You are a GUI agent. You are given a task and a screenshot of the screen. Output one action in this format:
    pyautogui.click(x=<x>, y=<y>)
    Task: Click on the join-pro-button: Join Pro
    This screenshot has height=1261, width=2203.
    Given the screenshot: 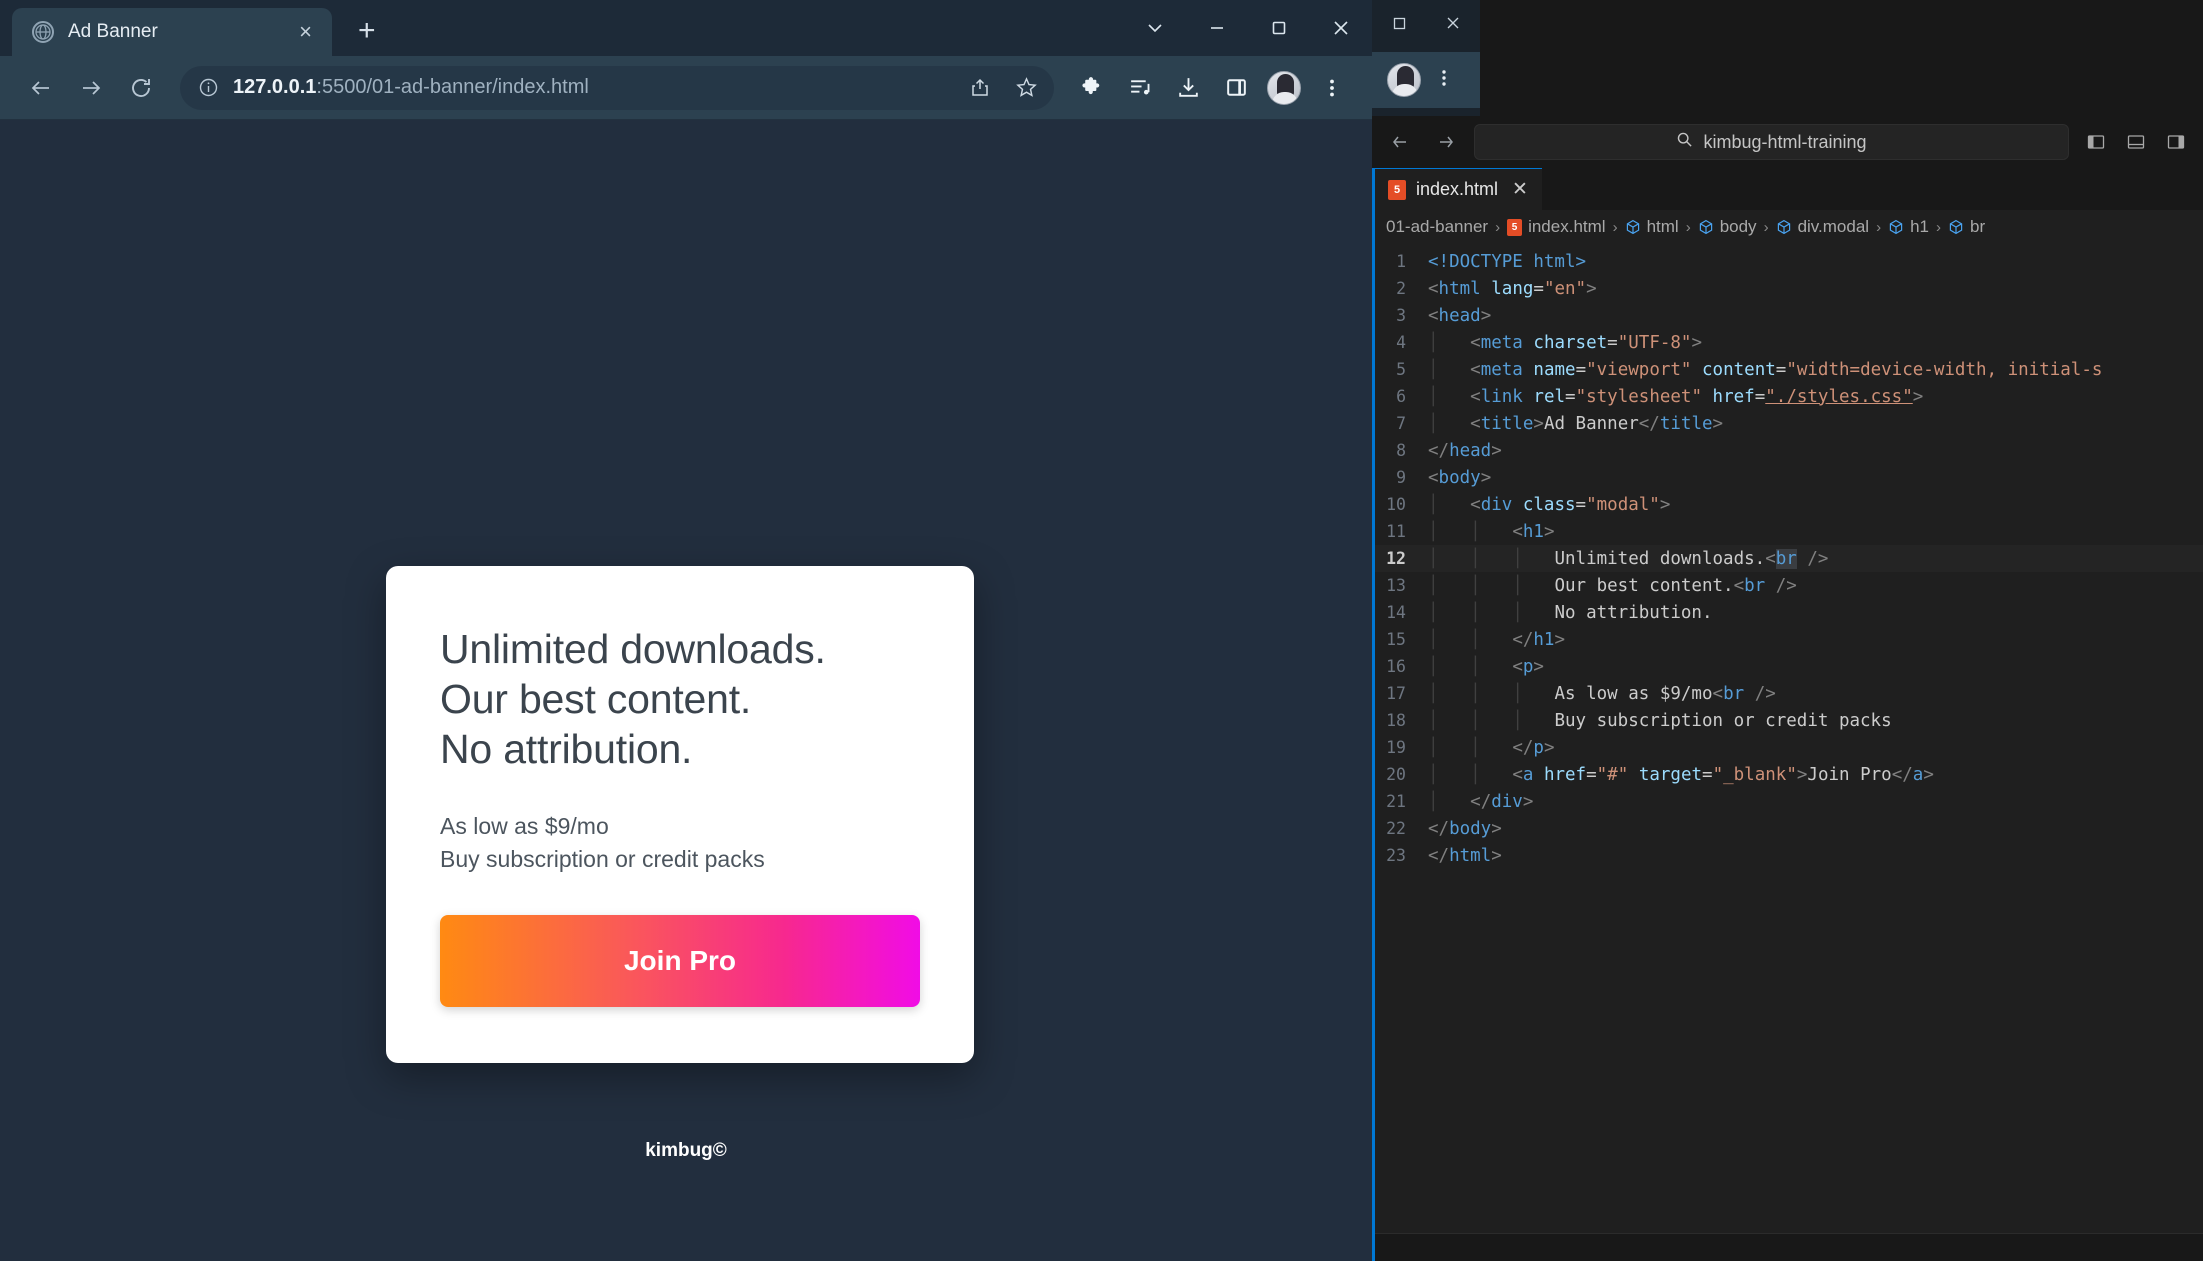 What is the action you would take?
    pyautogui.click(x=680, y=961)
    